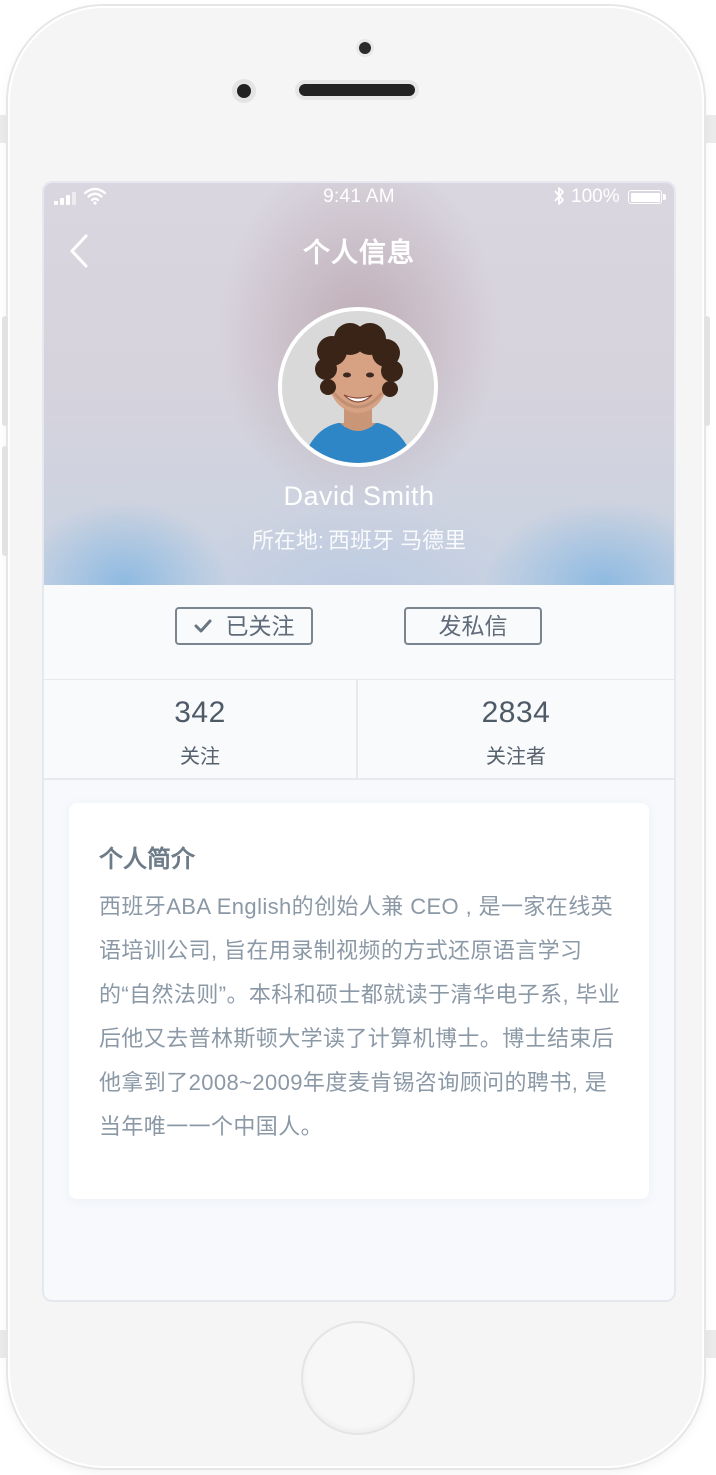 Image resolution: width=716 pixels, height=1475 pixels. I want to click on message-button: 发私信, so click(473, 626).